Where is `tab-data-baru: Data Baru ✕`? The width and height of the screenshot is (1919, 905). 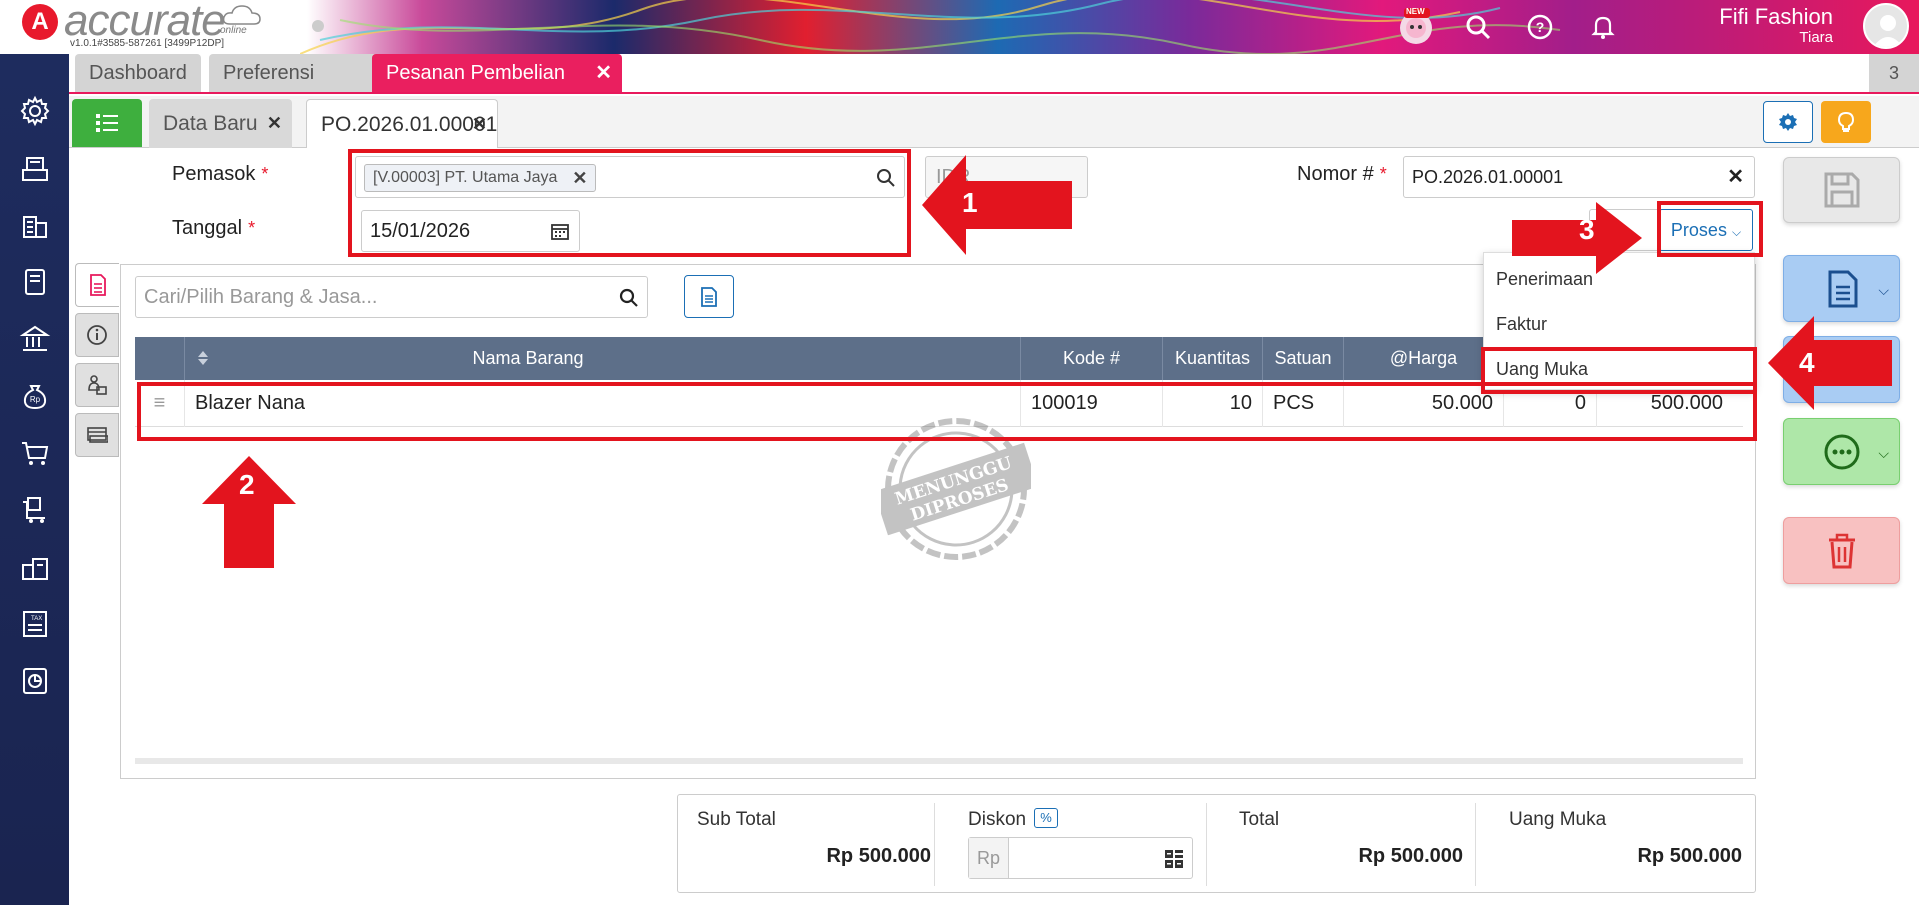
tab-data-baru: Data Baru ✕ is located at coordinates (220, 123).